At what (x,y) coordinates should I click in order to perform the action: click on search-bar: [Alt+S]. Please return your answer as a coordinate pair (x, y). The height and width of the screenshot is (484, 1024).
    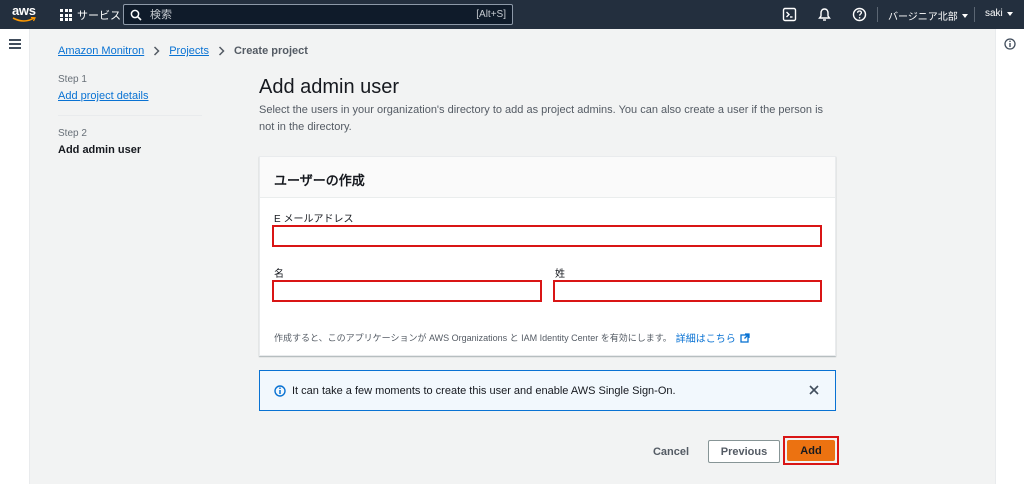
    Looking at the image, I should click on (318, 14).